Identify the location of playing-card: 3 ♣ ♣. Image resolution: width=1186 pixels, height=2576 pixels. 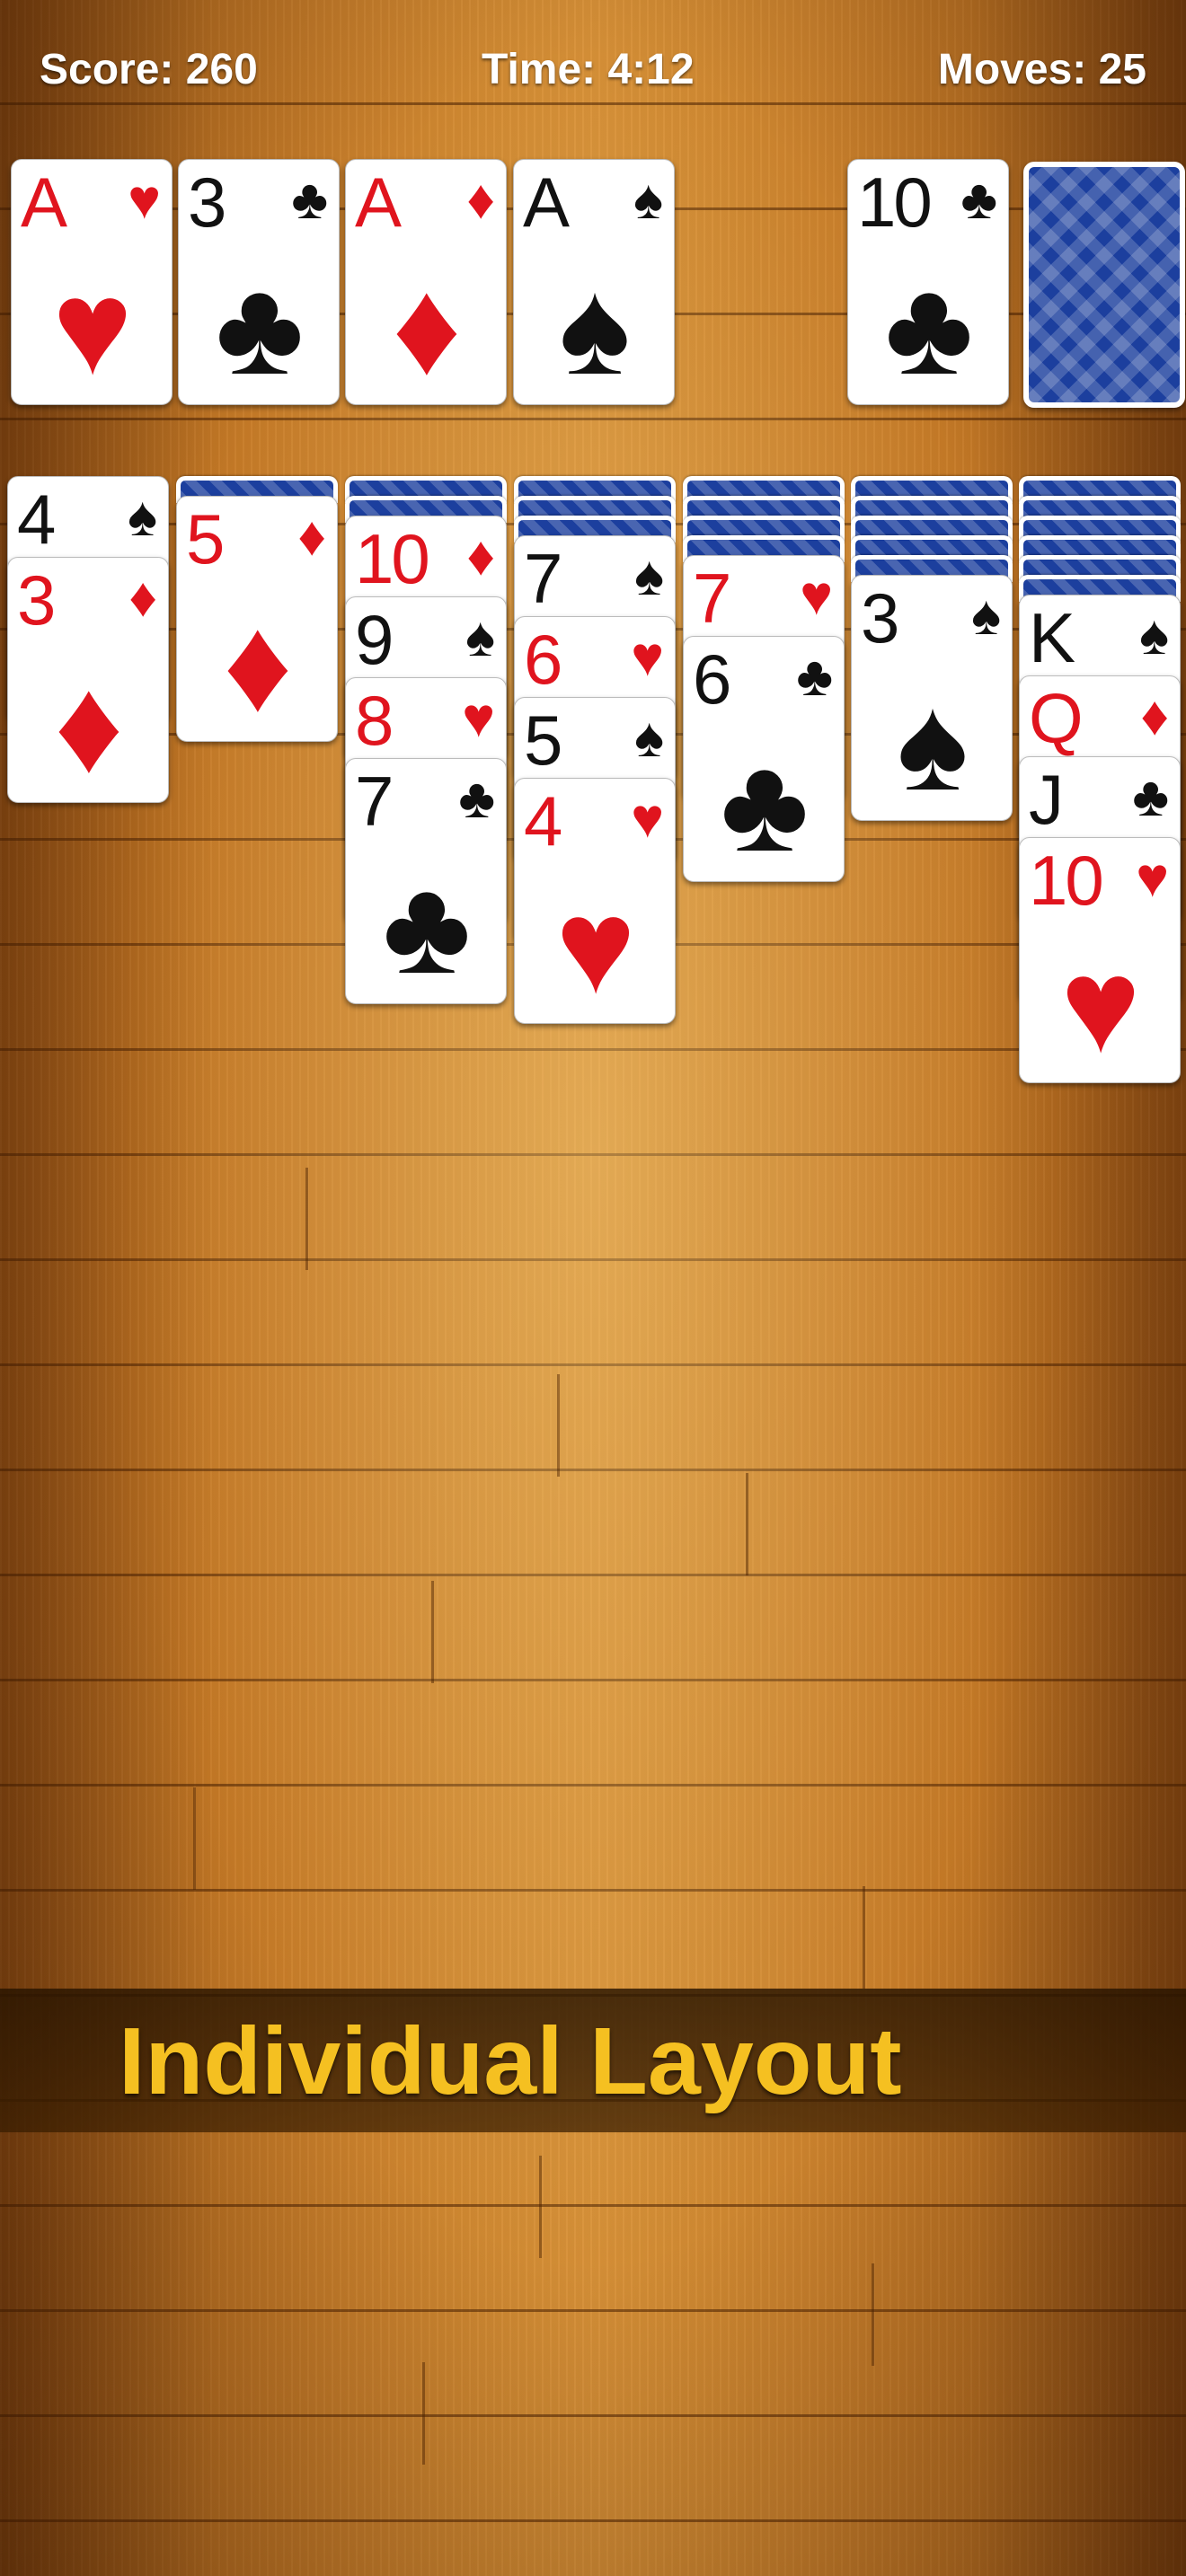
(259, 282).